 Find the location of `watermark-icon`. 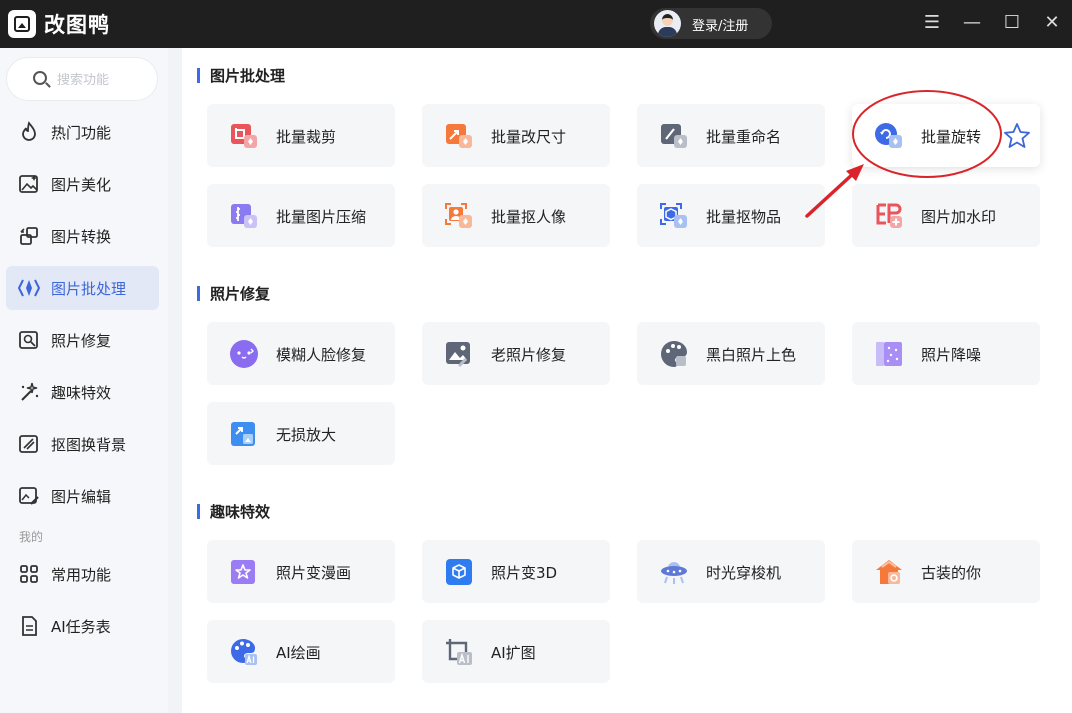

watermark-icon is located at coordinates (889, 215).